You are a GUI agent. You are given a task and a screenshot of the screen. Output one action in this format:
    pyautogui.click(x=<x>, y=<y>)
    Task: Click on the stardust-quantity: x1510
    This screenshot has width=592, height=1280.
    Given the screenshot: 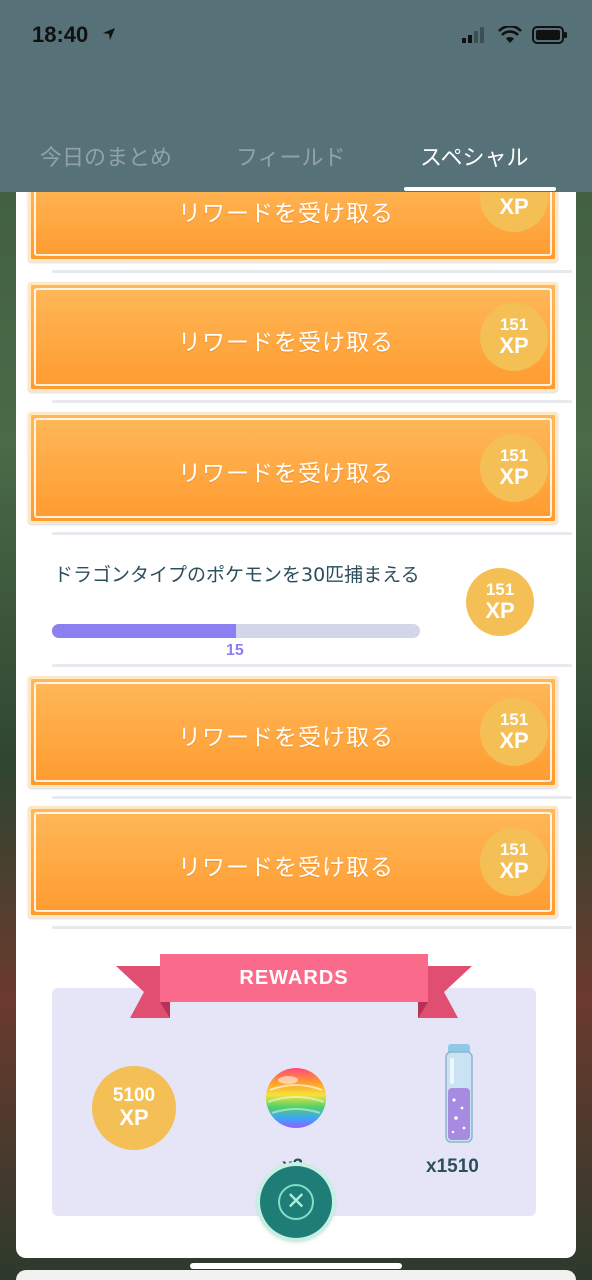 What is the action you would take?
    pyautogui.click(x=452, y=1166)
    